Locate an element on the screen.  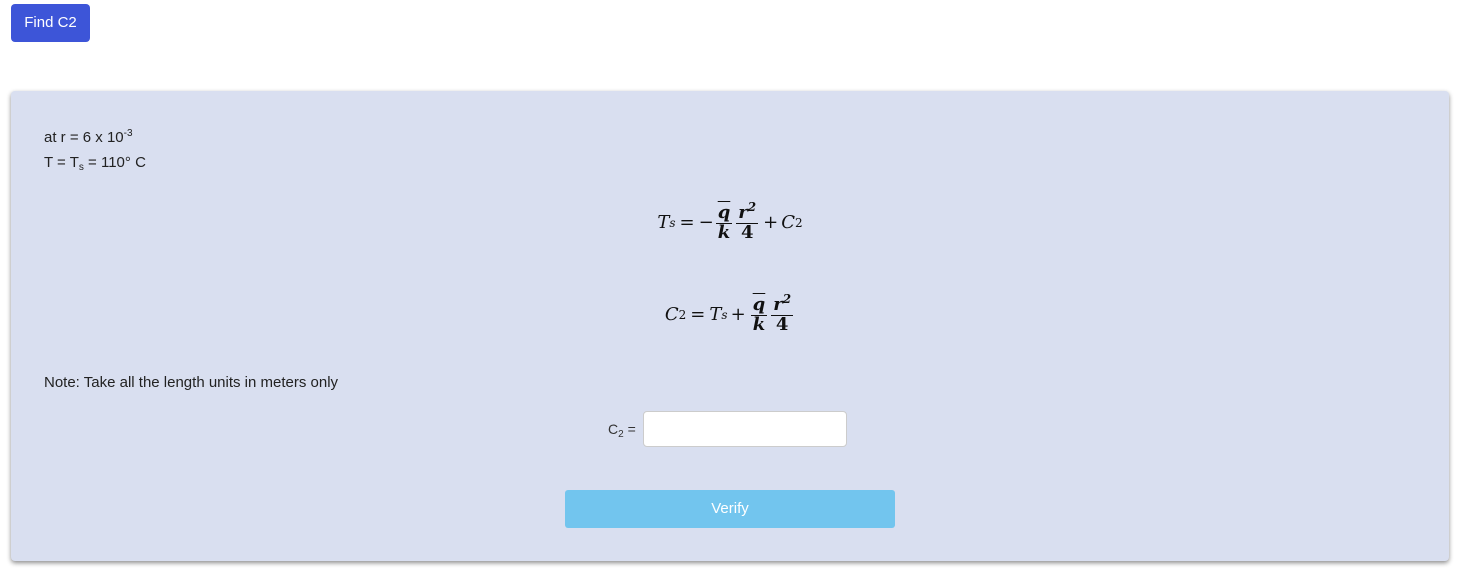
verify-button: Verify is located at coordinates (730, 509).